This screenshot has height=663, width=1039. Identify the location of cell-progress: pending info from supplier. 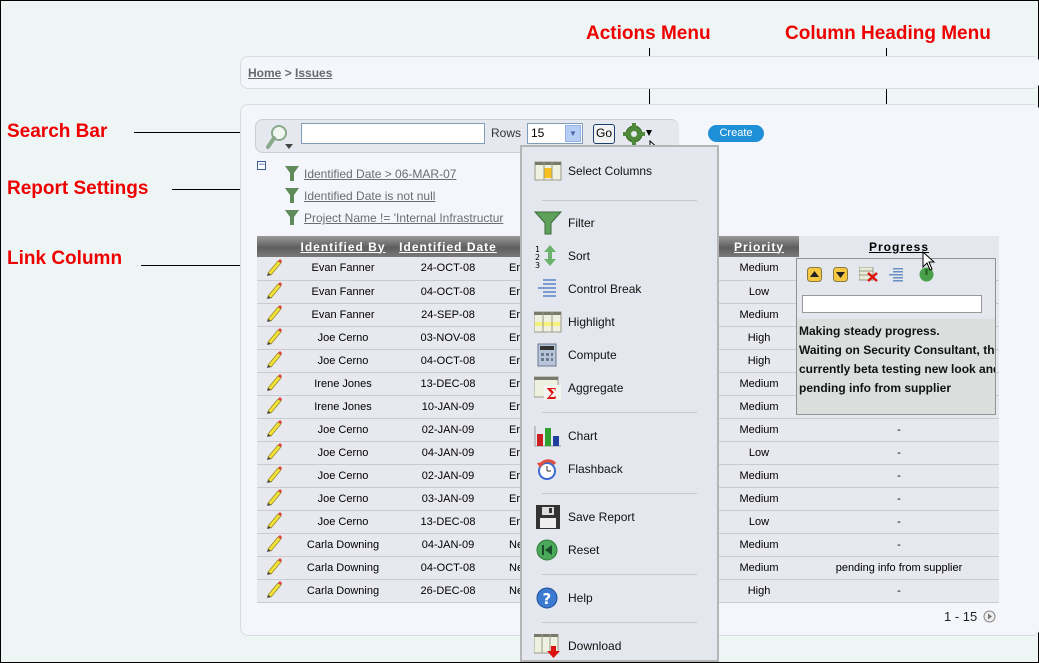
(899, 568).